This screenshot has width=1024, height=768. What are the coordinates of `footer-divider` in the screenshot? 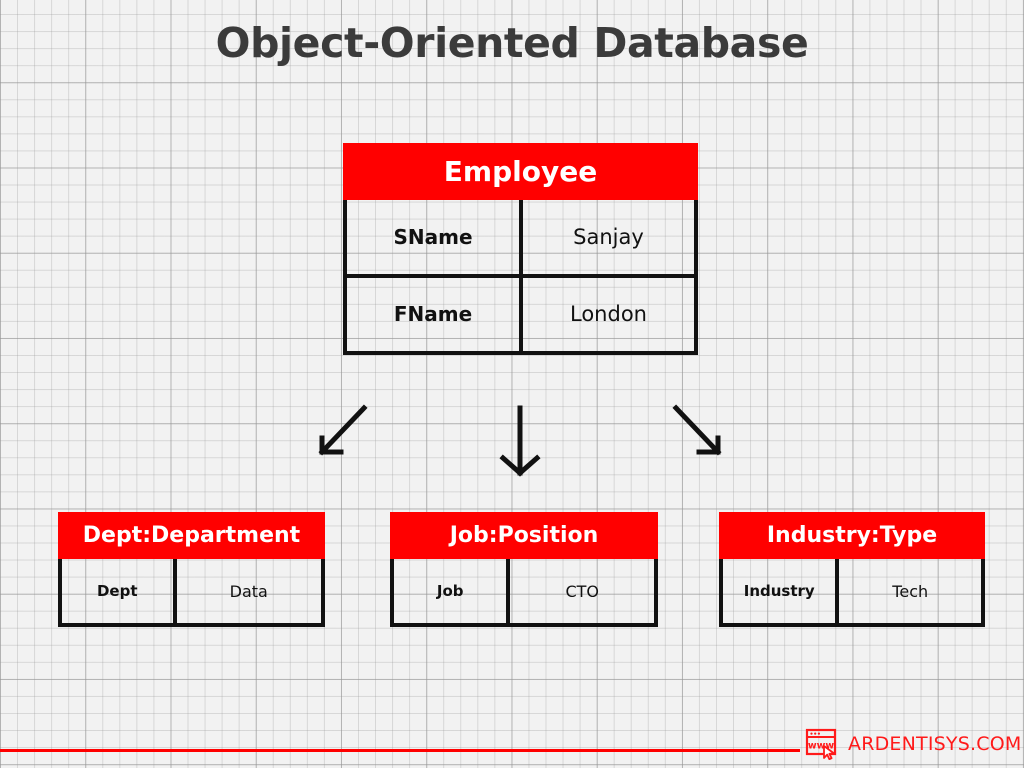 It's located at (400, 750).